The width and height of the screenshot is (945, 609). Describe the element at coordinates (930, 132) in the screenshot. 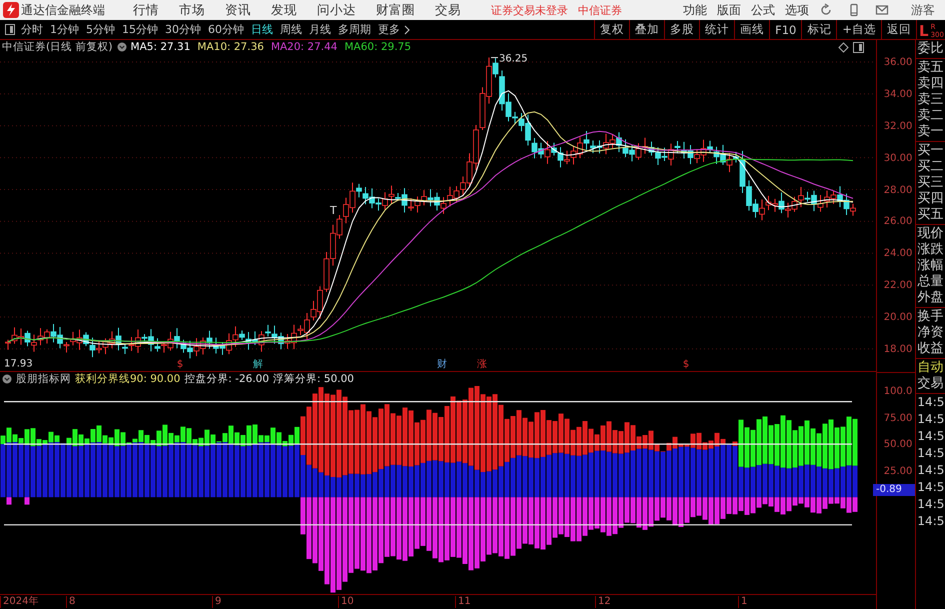

I see `quote-field-label: 卖一` at that location.